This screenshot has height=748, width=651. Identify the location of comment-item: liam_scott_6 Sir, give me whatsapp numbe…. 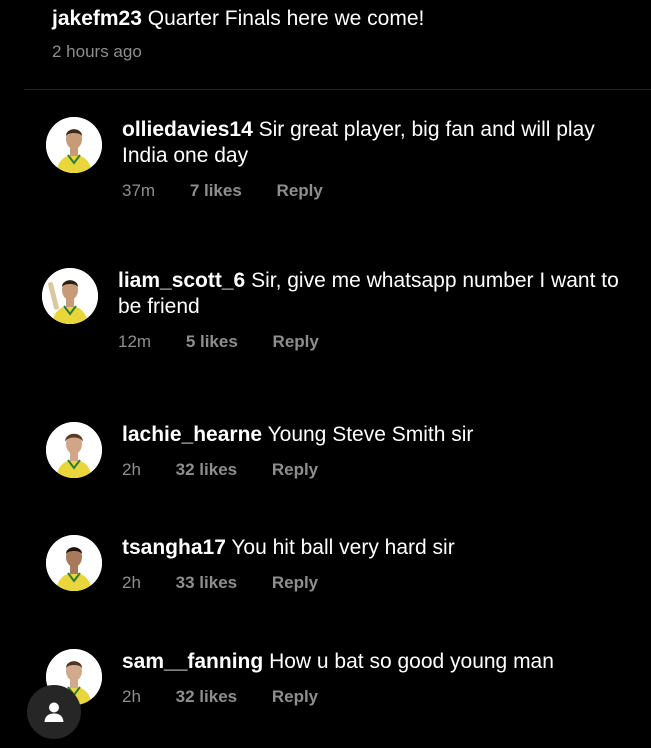
(336, 309).